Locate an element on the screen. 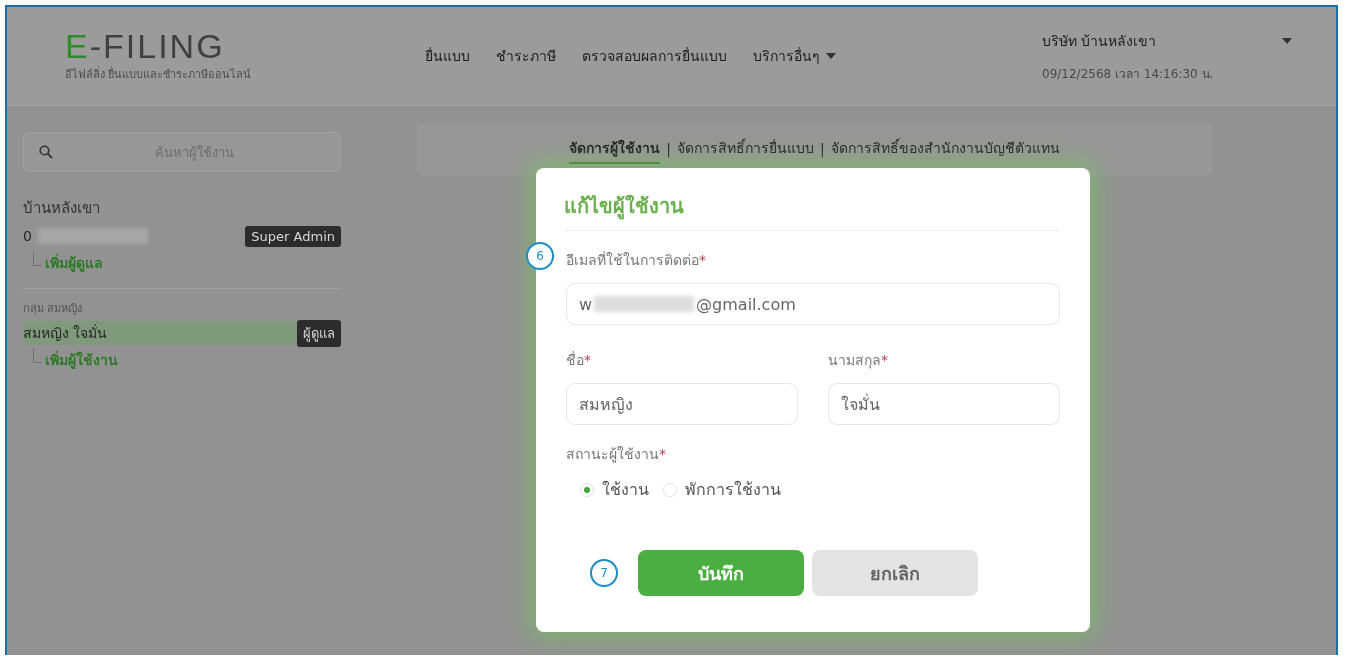 This screenshot has width=1347, height=664. search-icon is located at coordinates (46, 152).